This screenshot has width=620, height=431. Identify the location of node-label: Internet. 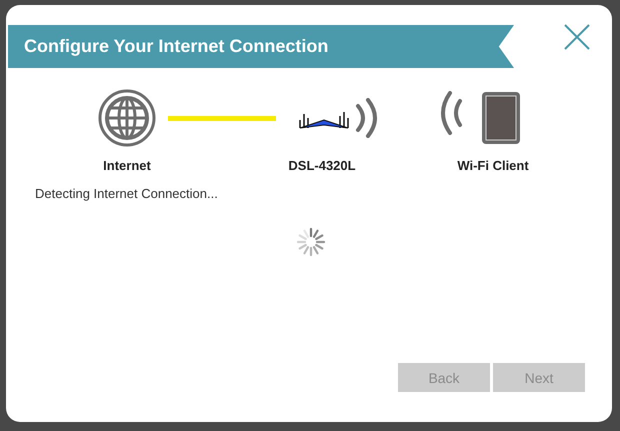
(127, 165).